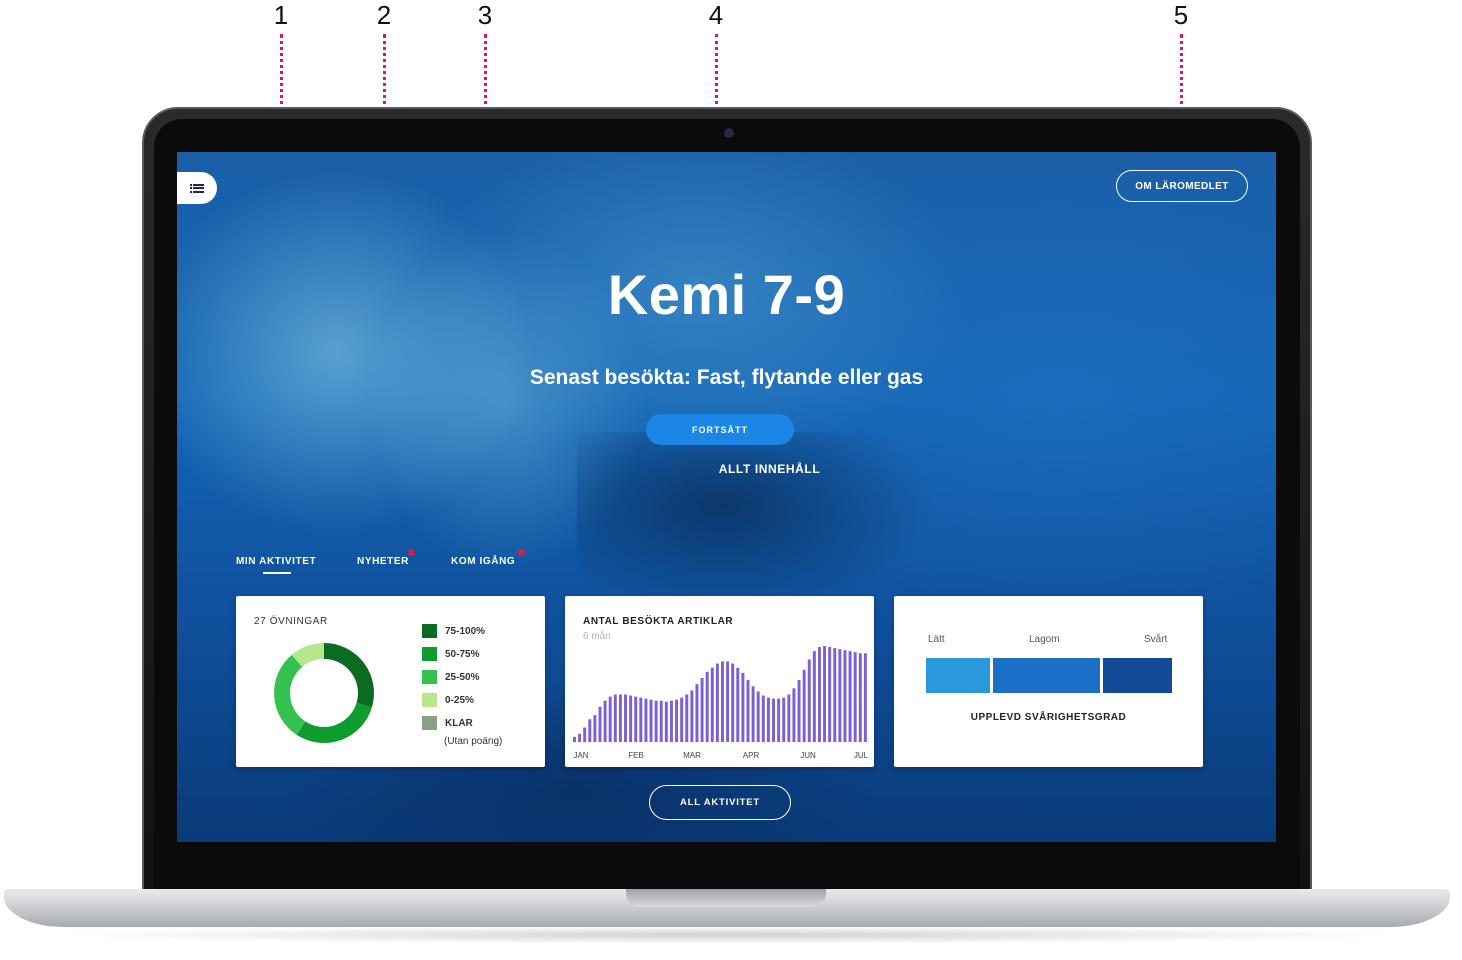  I want to click on menu-button, so click(197, 188).